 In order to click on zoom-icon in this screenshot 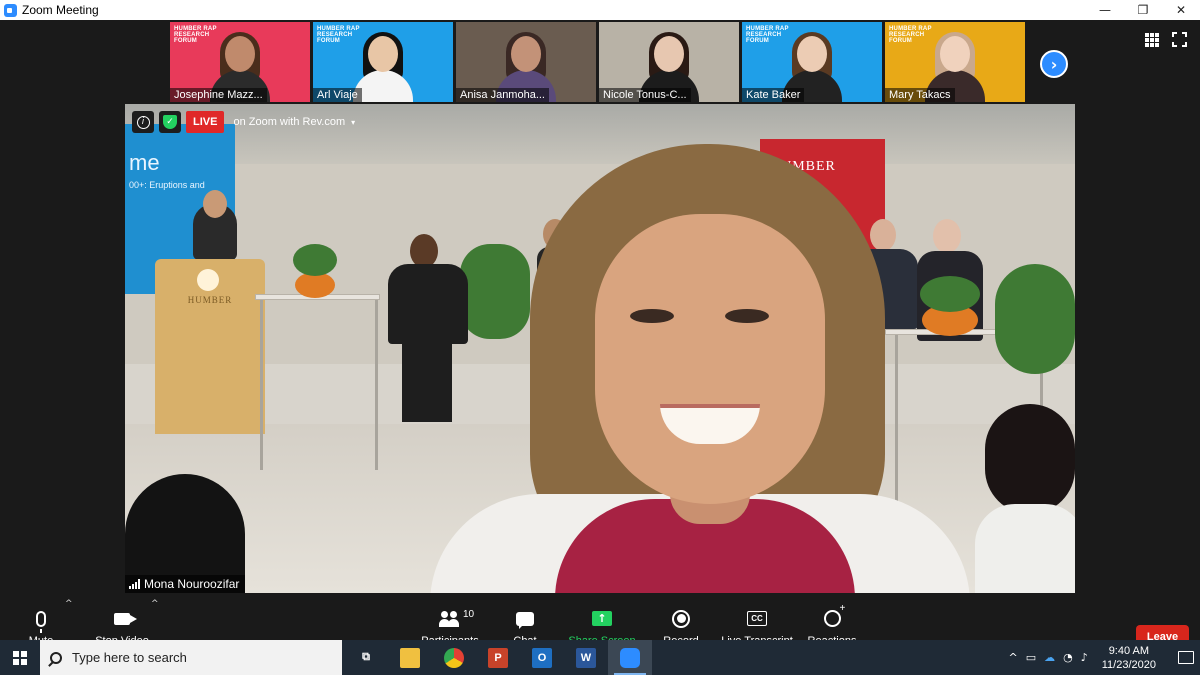, I will do `click(630, 657)`.